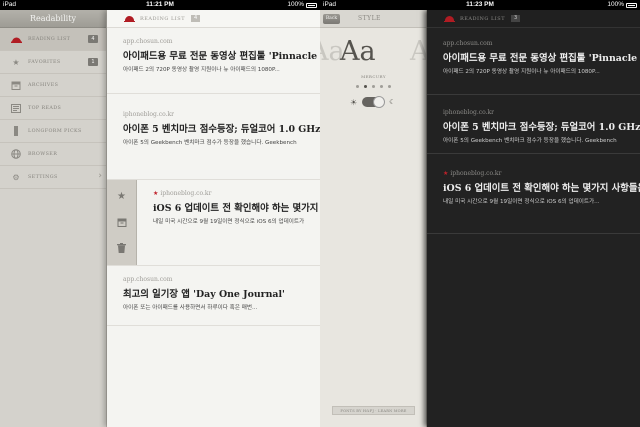 The image size is (640, 427). I want to click on sidebar-item-reading-list: READING LIST 4, so click(53, 39).